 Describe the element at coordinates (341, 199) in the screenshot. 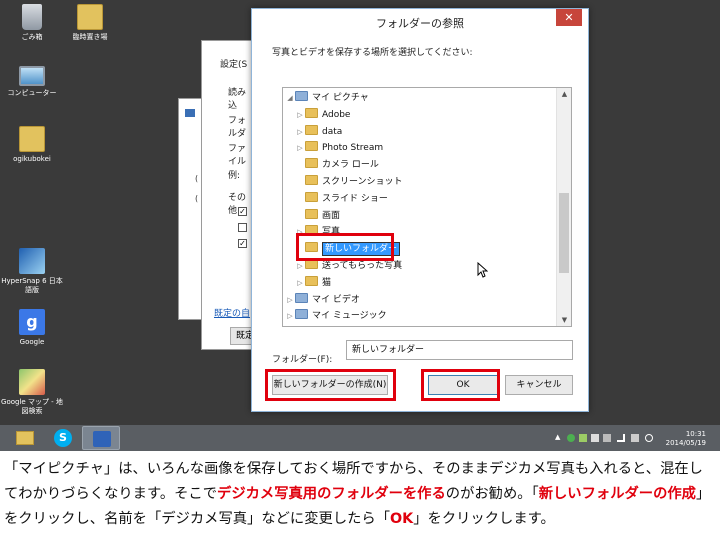

I see `tree-item: スライド ショー` at that location.